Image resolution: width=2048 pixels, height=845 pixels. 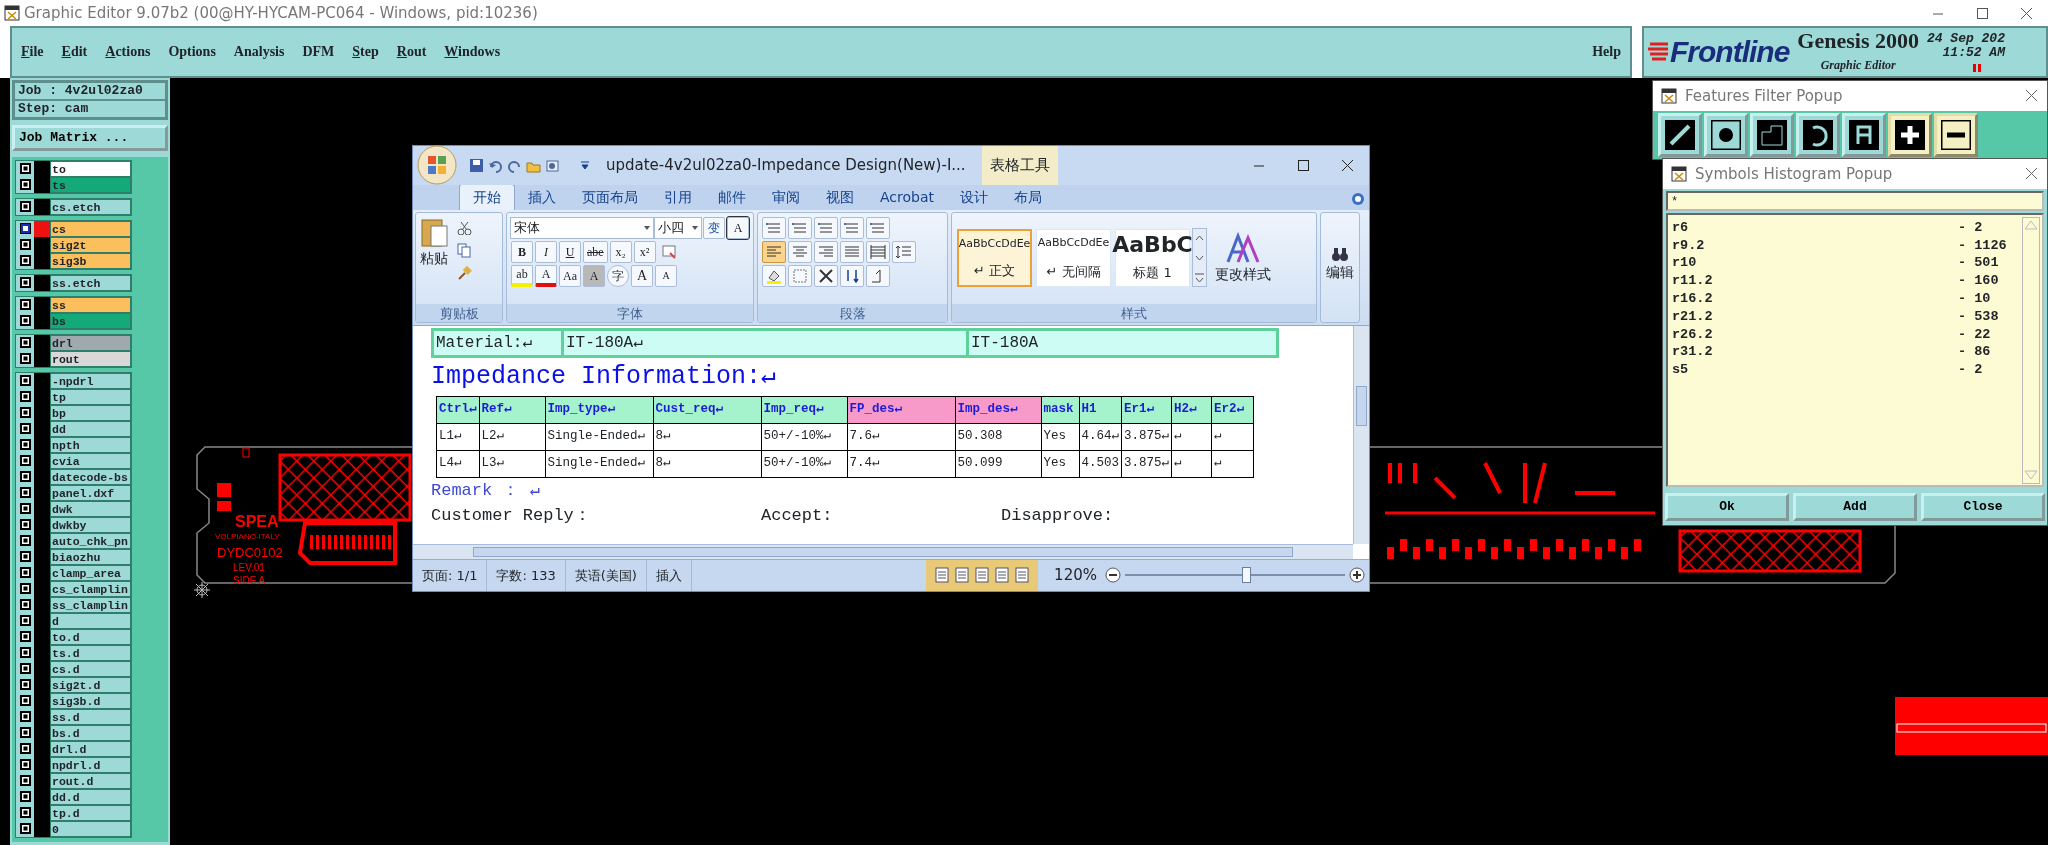 What do you see at coordinates (1983, 245) in the screenshot?
I see `symbol-count: - 1126` at bounding box center [1983, 245].